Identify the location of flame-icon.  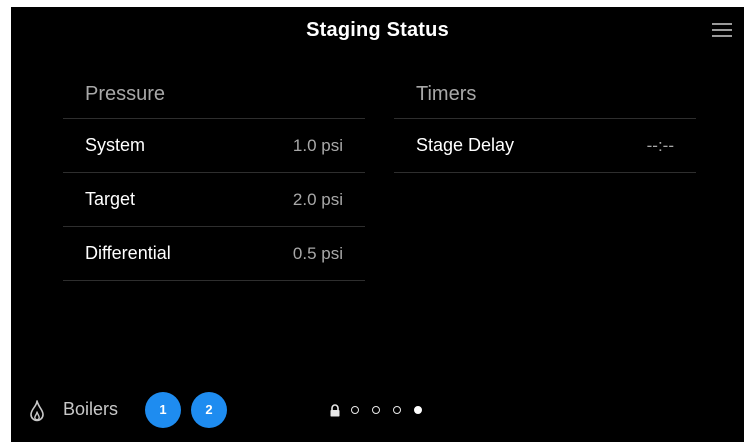
(37, 411).